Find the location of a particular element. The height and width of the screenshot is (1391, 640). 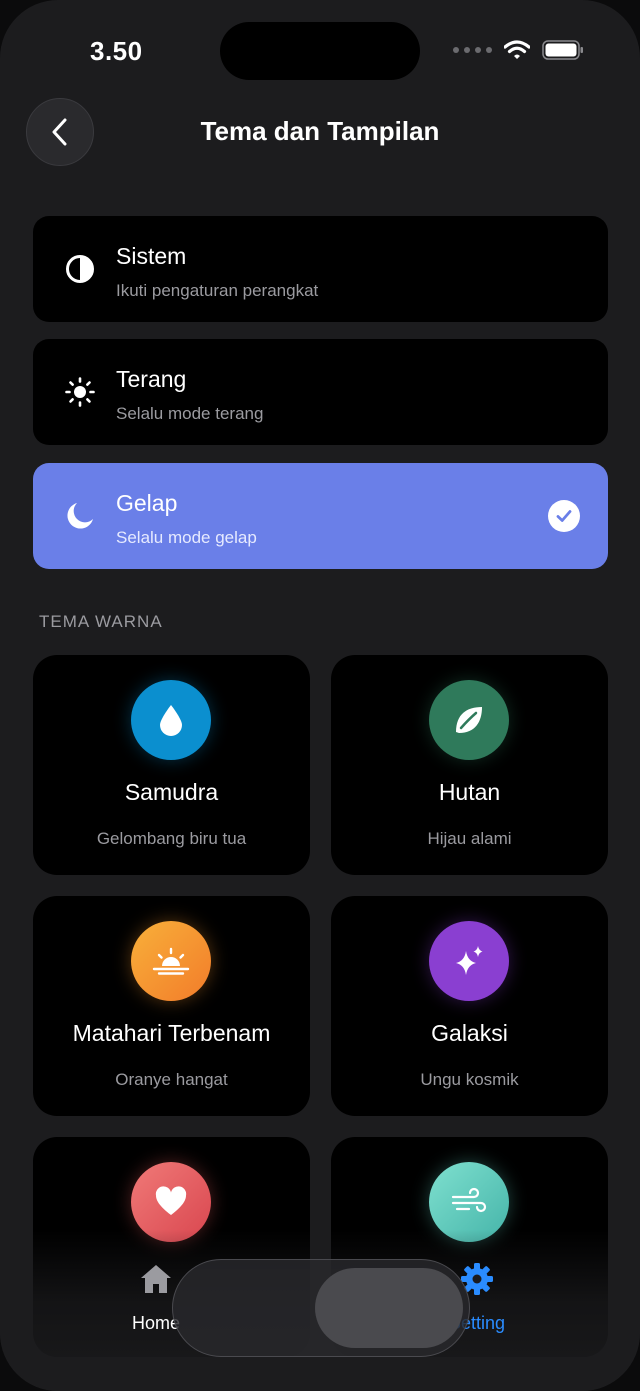

theme-subtitle: Oranye hangat is located at coordinates (171, 1079).